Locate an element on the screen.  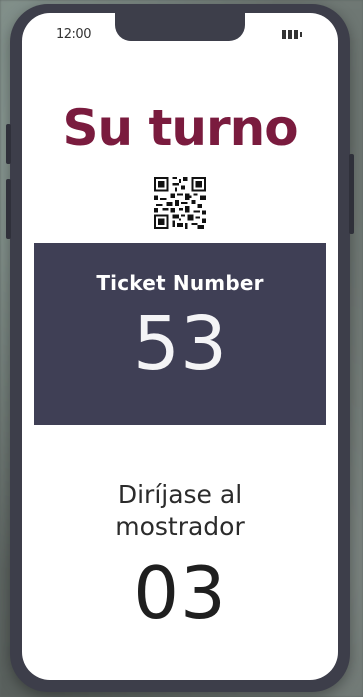
ticket-number: 53 is located at coordinates (180, 344).